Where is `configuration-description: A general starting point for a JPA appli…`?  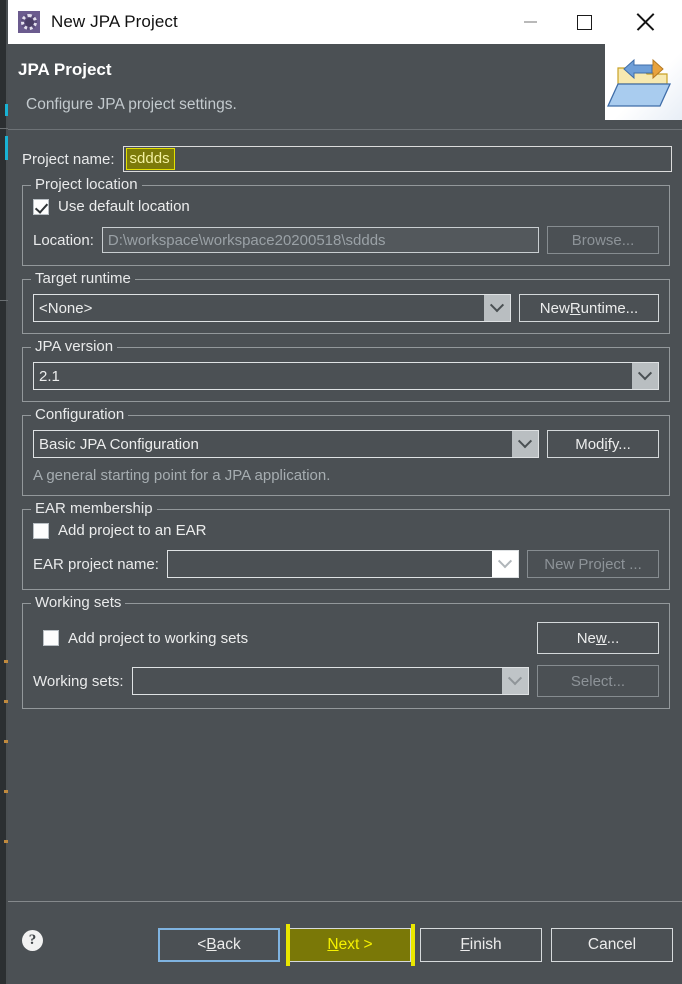
configuration-description: A general starting point for a JPA appli… is located at coordinates (182, 475).